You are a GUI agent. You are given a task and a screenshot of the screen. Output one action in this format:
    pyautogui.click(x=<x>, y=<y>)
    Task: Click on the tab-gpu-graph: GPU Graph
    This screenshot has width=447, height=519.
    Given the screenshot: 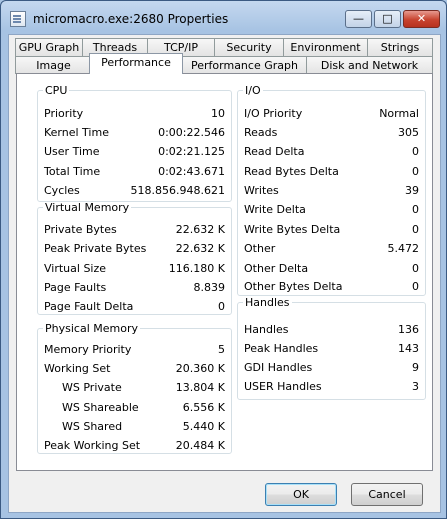 What is the action you would take?
    pyautogui.click(x=49, y=47)
    